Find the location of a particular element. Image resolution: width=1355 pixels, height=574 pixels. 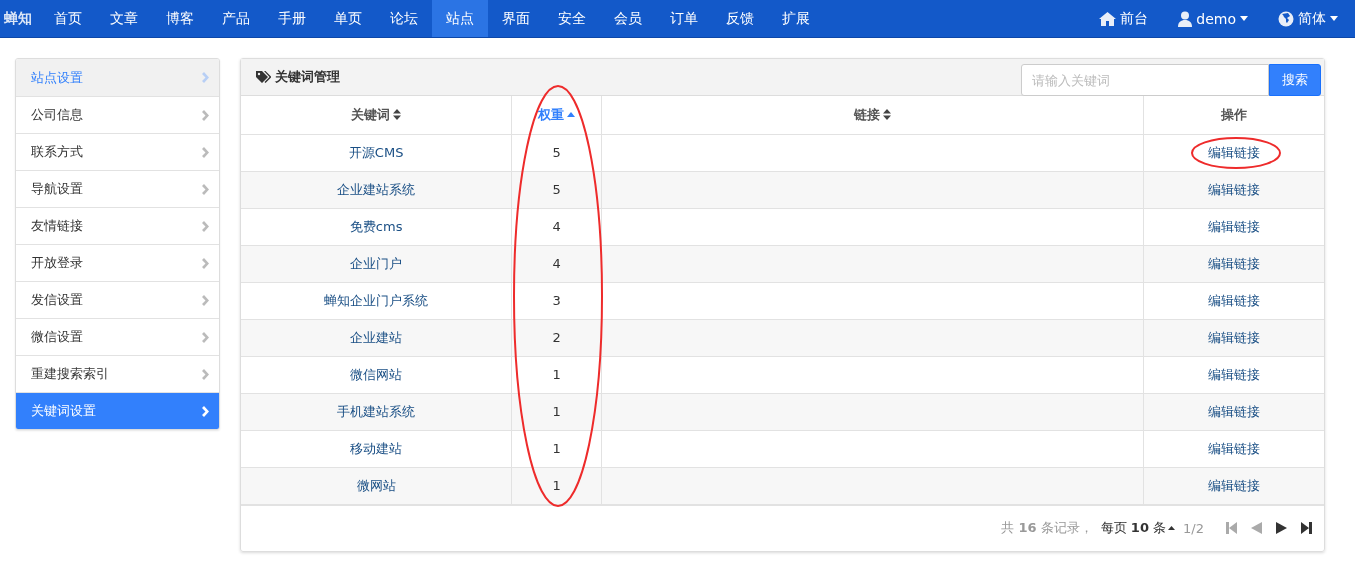

keyword-cell: 微网站 is located at coordinates (376, 485).